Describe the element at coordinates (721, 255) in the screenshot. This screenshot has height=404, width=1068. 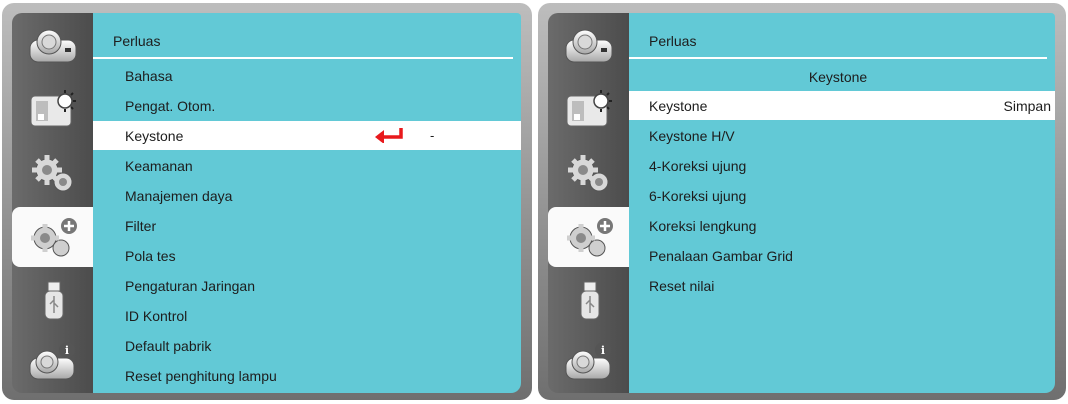
I see `menu-item-label: Penalaan Gambar Grid` at that location.